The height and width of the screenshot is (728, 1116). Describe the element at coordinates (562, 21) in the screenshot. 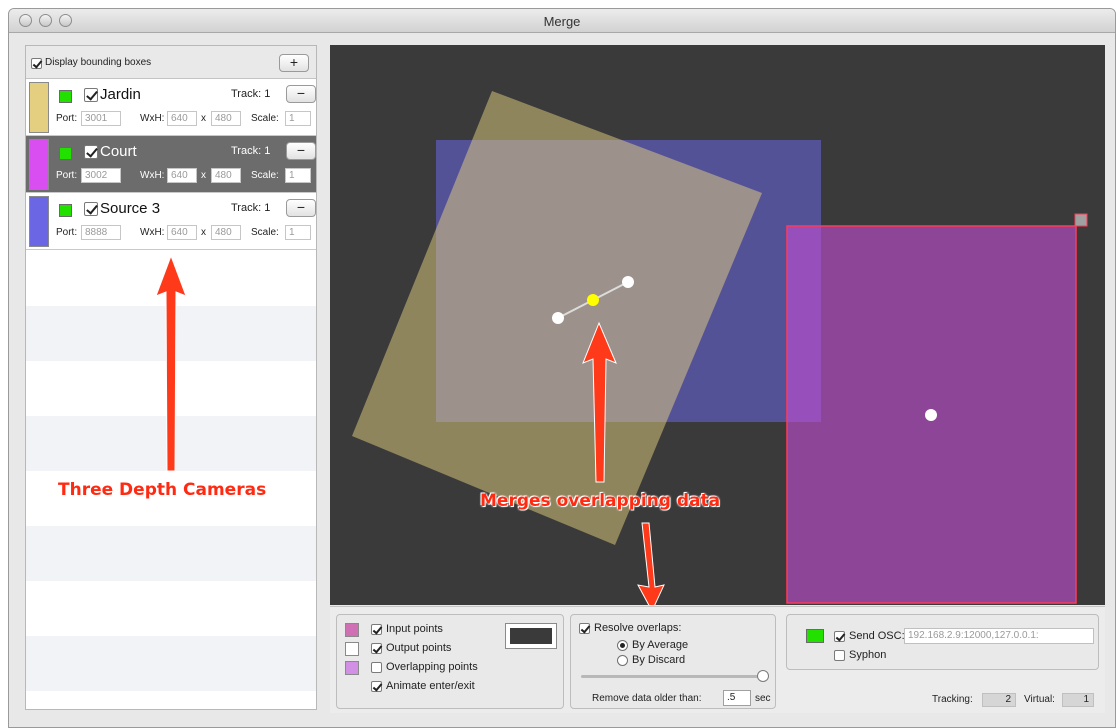

I see `window-title: Merge` at that location.